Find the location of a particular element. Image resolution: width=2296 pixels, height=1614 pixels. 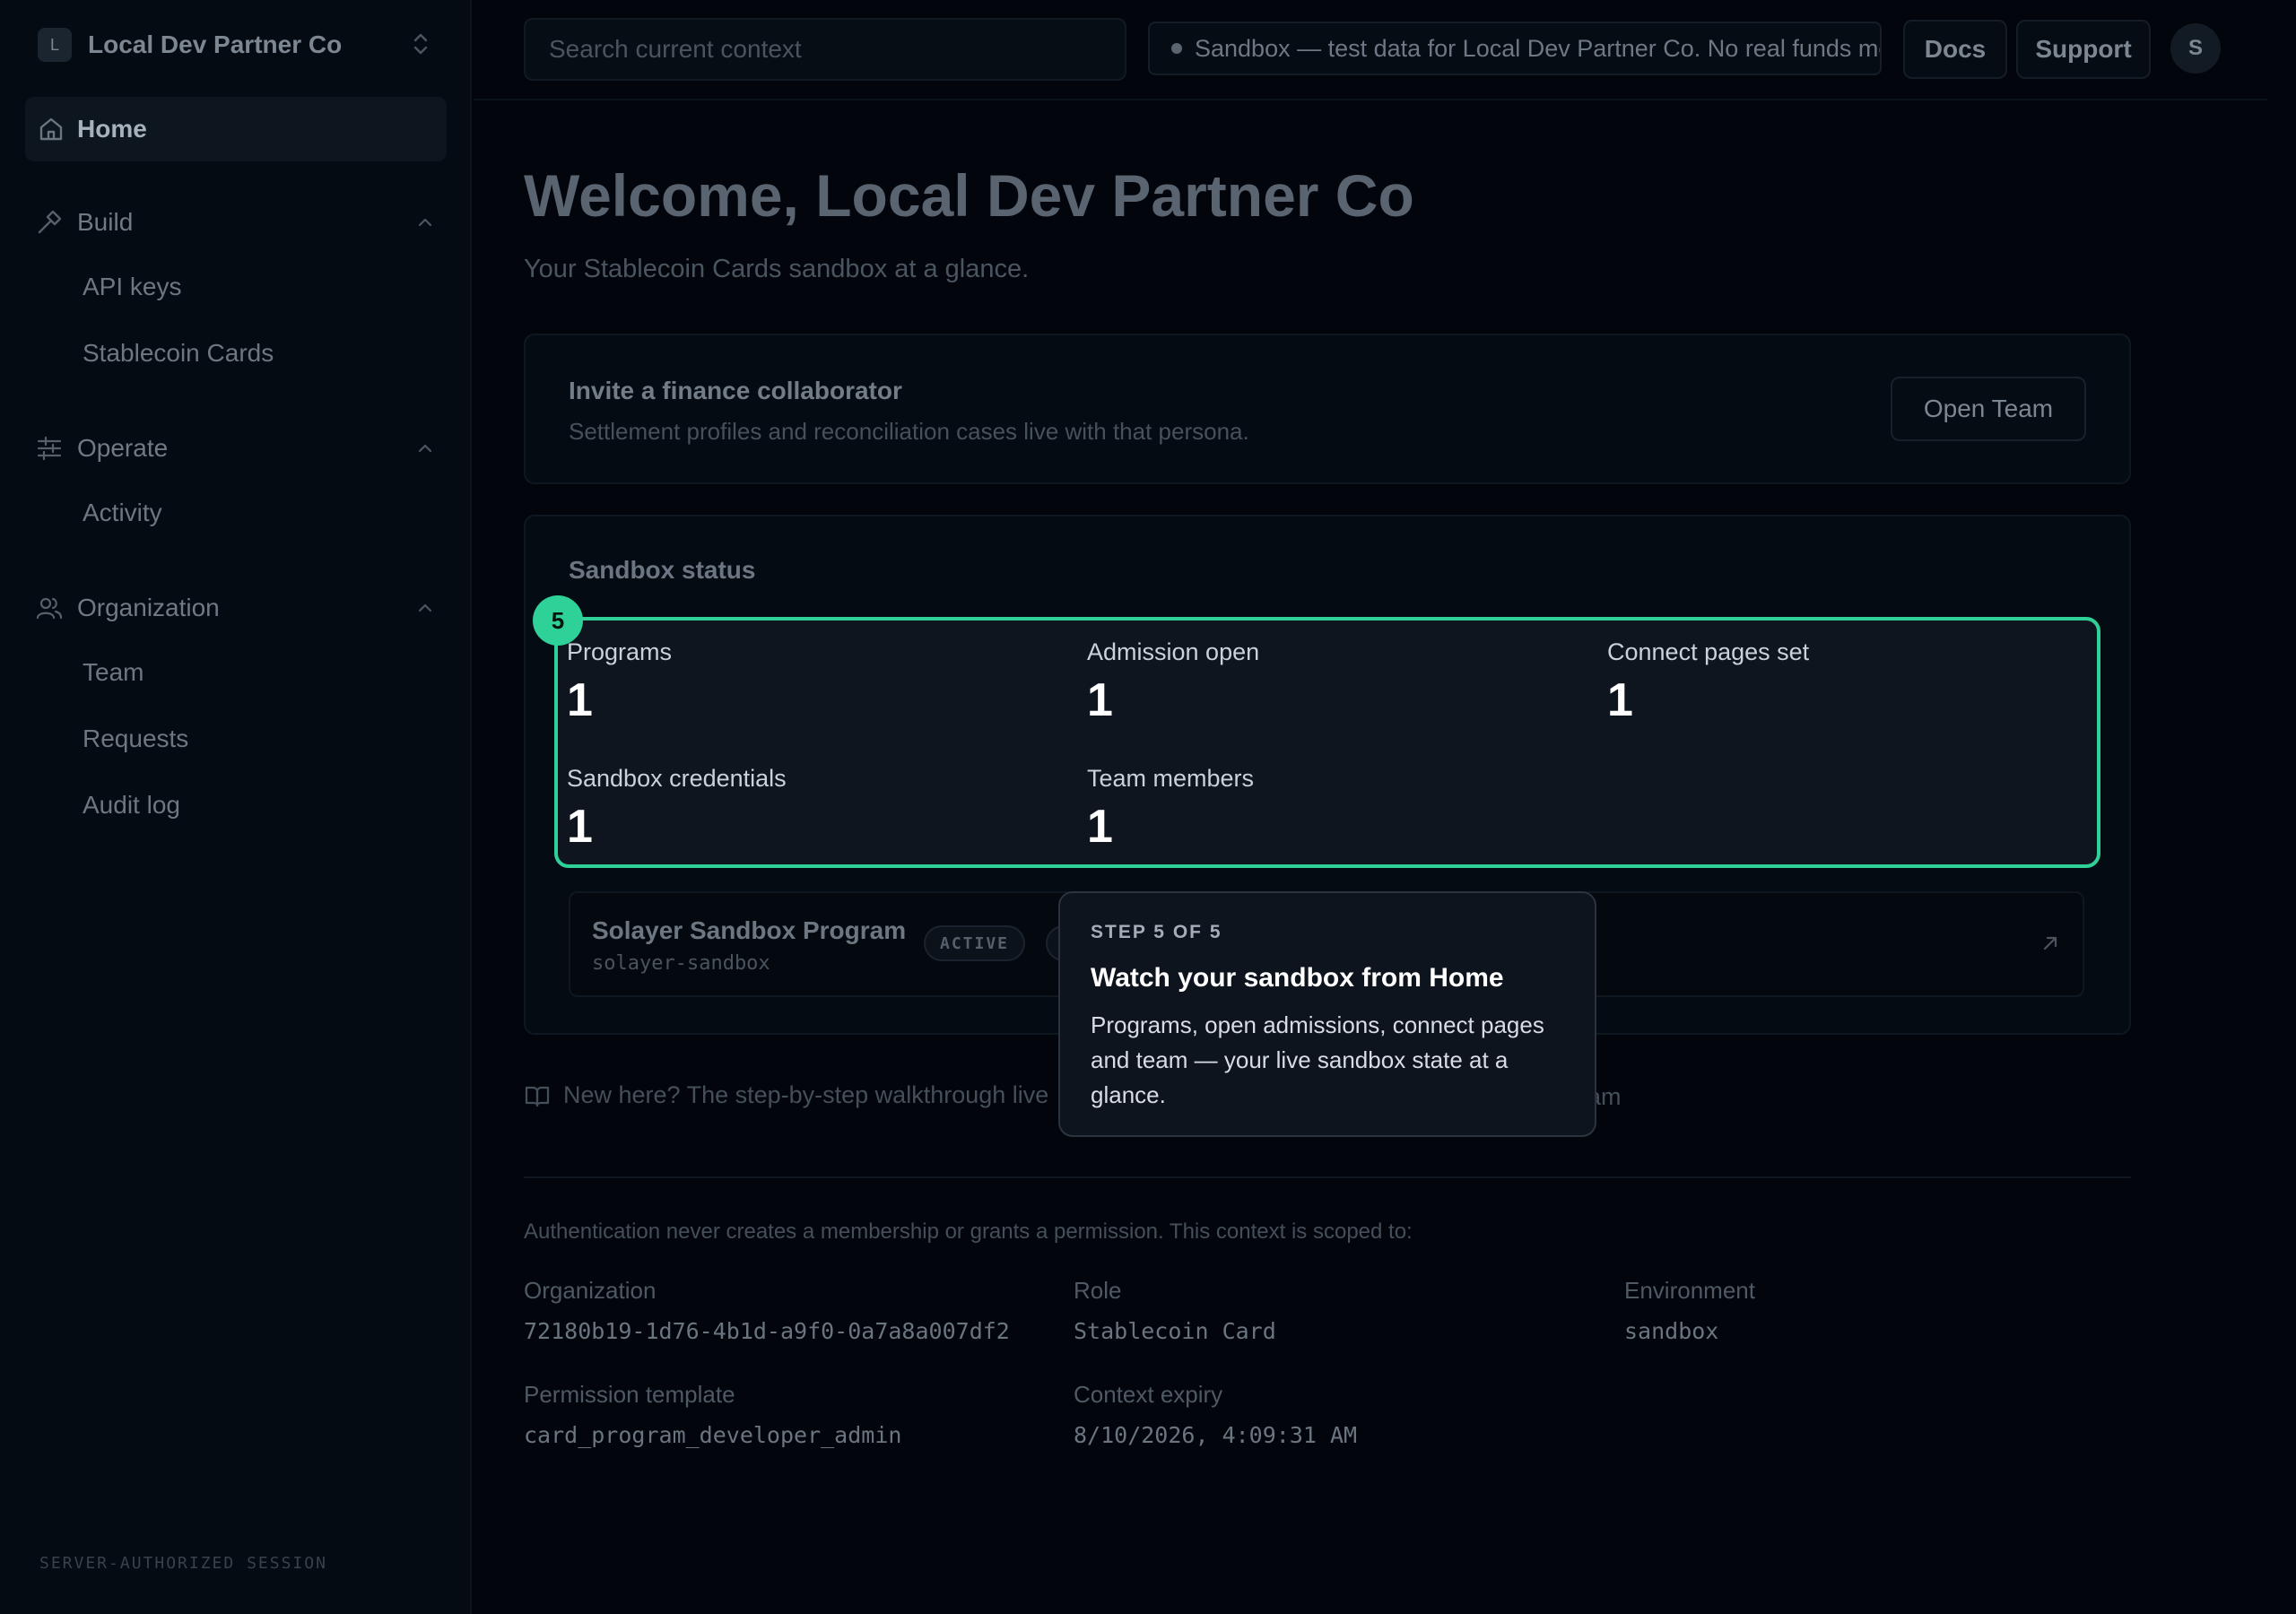

sandbox-status-title: Sandbox status is located at coordinates (662, 570).